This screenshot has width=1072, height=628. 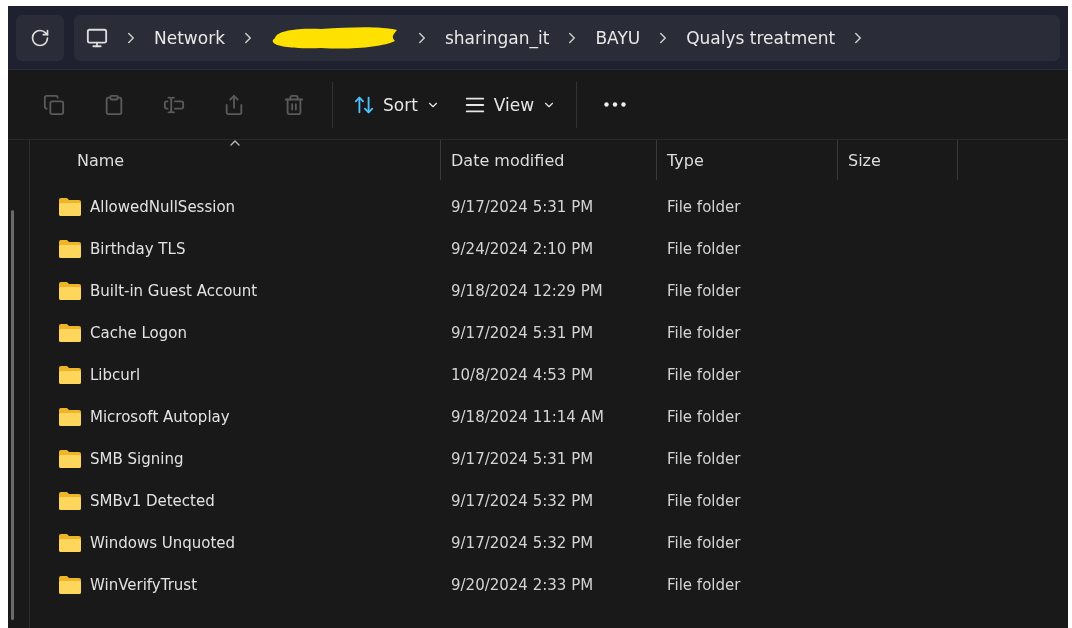 What do you see at coordinates (54, 104) in the screenshot?
I see `copy-icon` at bounding box center [54, 104].